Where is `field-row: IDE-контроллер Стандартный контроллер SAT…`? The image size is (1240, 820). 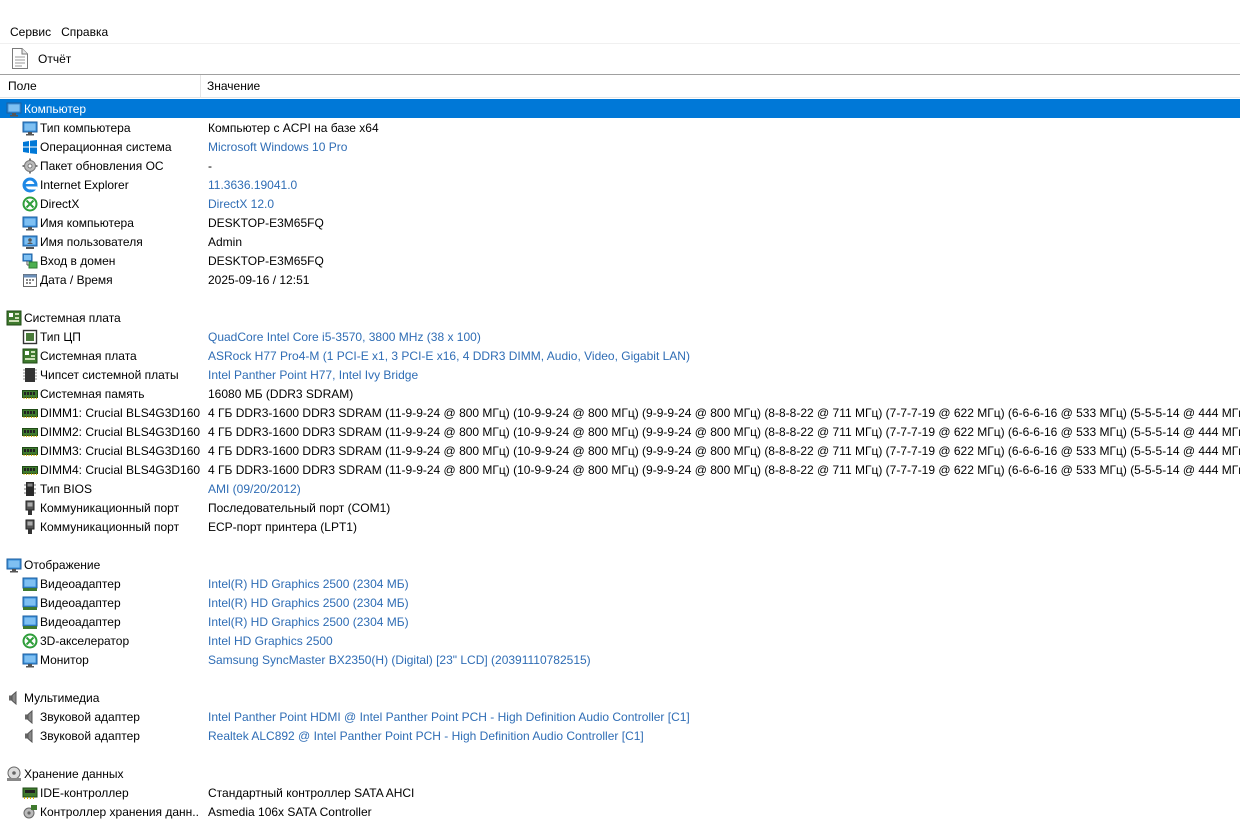 field-row: IDE-контроллер Стандартный контроллер SAT… is located at coordinates (620, 792).